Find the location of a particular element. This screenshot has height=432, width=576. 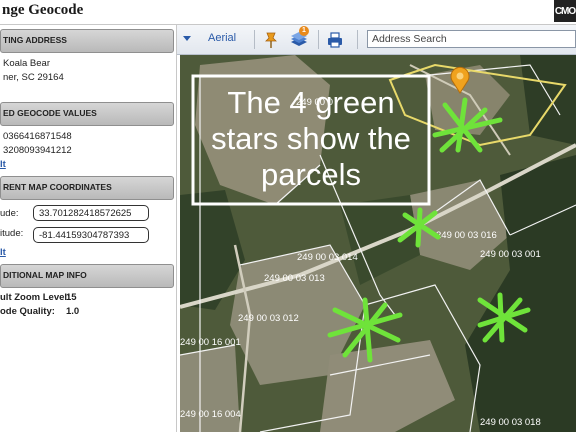

parcel-label: 249 00 16 004 is located at coordinates (210, 414).